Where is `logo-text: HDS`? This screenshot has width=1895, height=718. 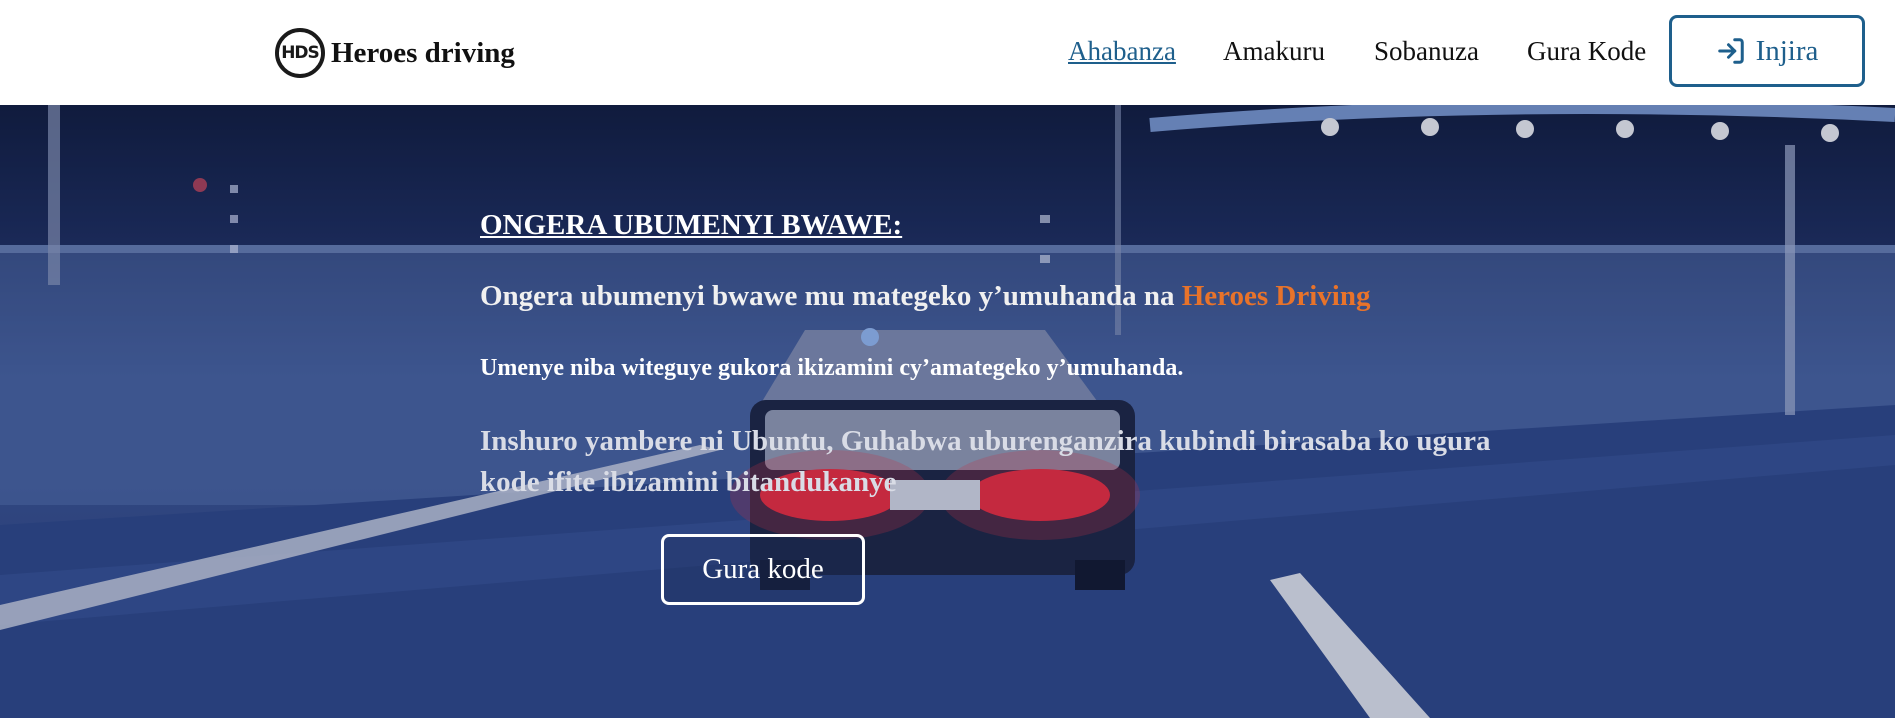
logo-text: HDS is located at coordinates (300, 53).